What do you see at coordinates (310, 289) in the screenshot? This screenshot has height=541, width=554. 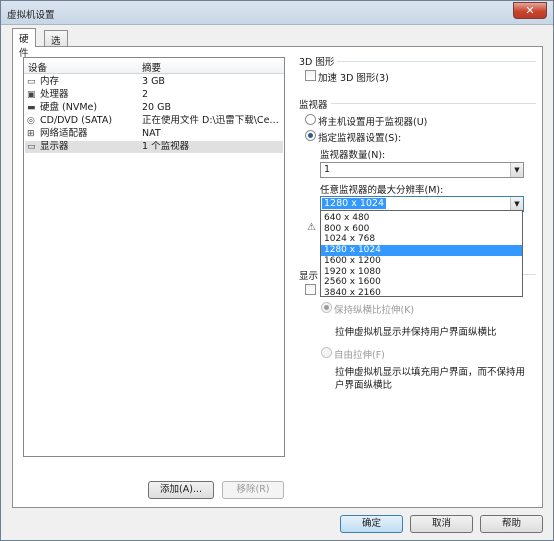 I see `stretch-mode-checkbox` at bounding box center [310, 289].